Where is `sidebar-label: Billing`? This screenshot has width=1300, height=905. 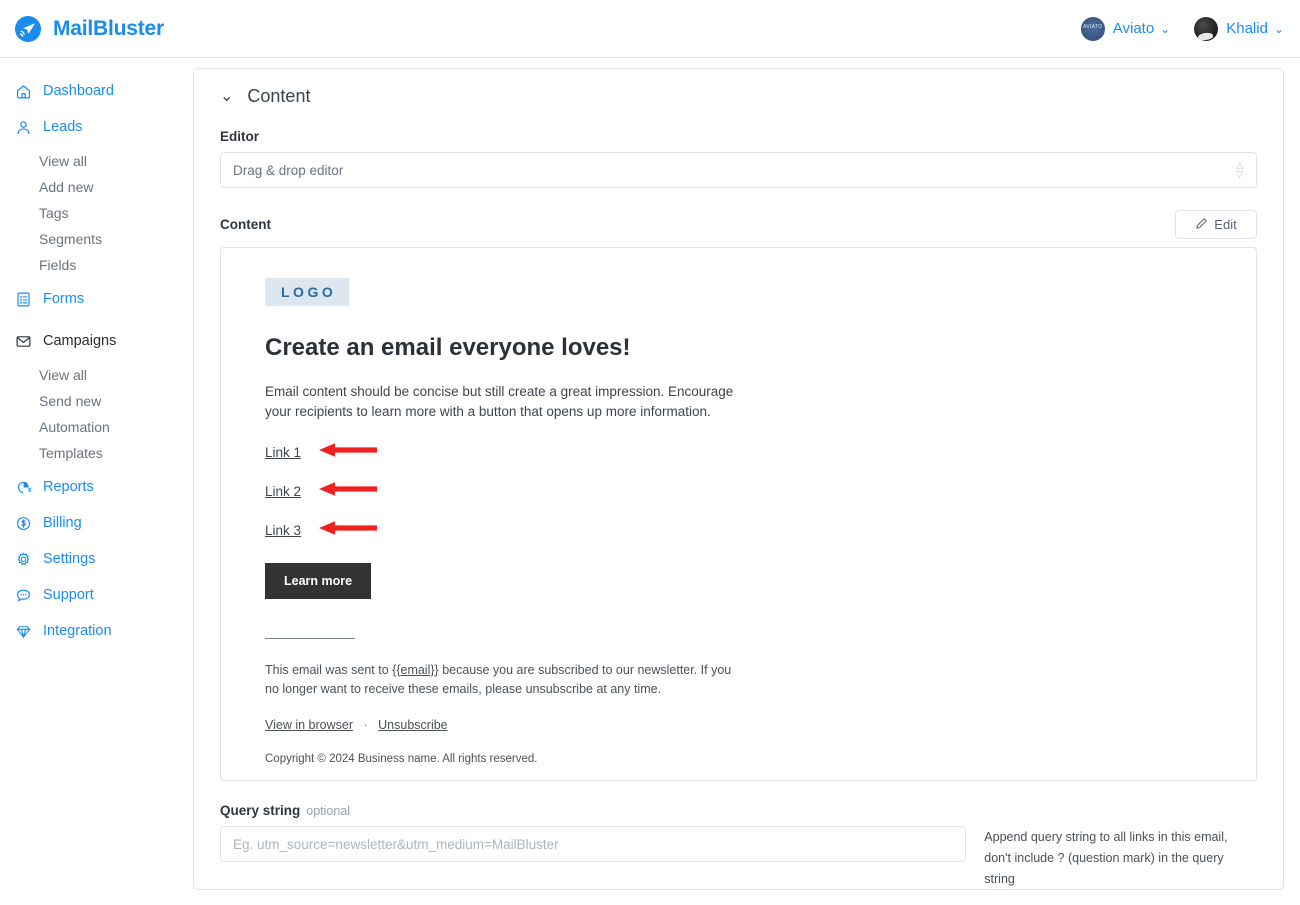 sidebar-label: Billing is located at coordinates (62, 523).